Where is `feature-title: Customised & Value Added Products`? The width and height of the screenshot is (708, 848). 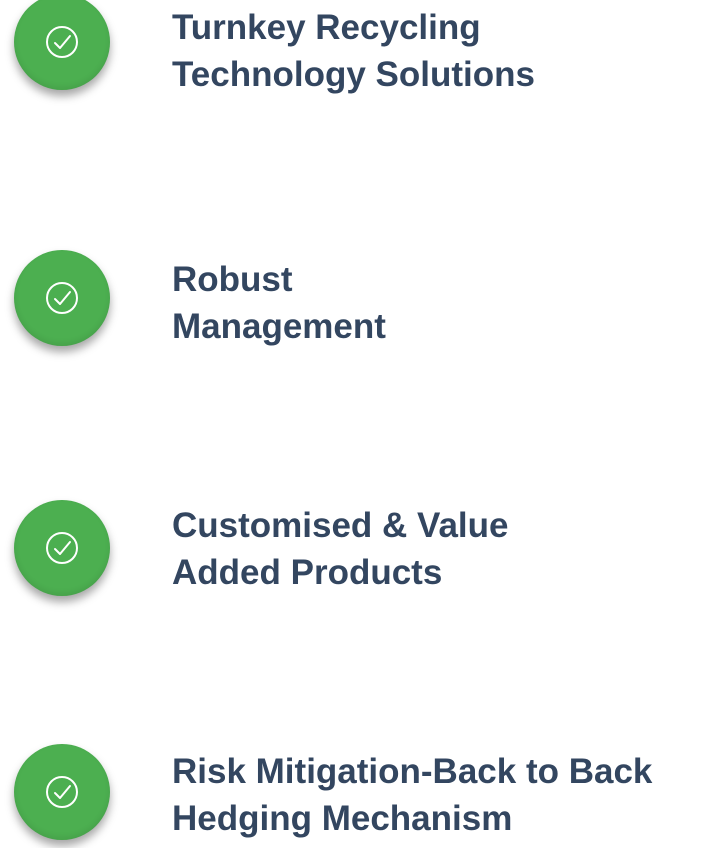
feature-title: Customised & Value Added Products is located at coordinates (340, 549).